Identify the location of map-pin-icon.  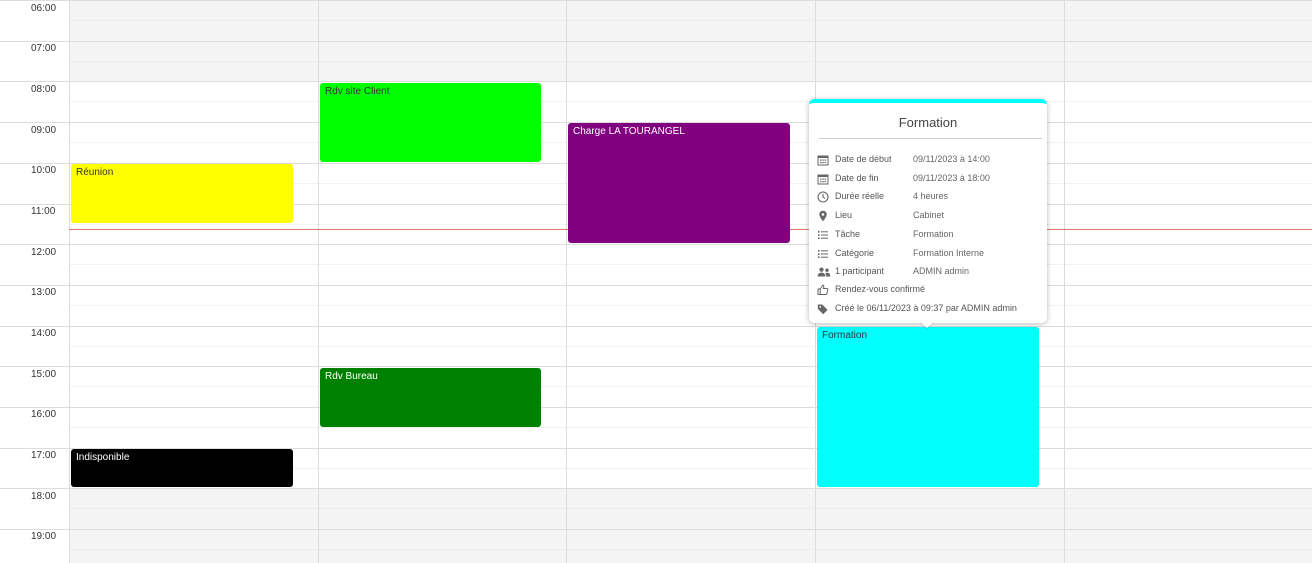
(823, 216).